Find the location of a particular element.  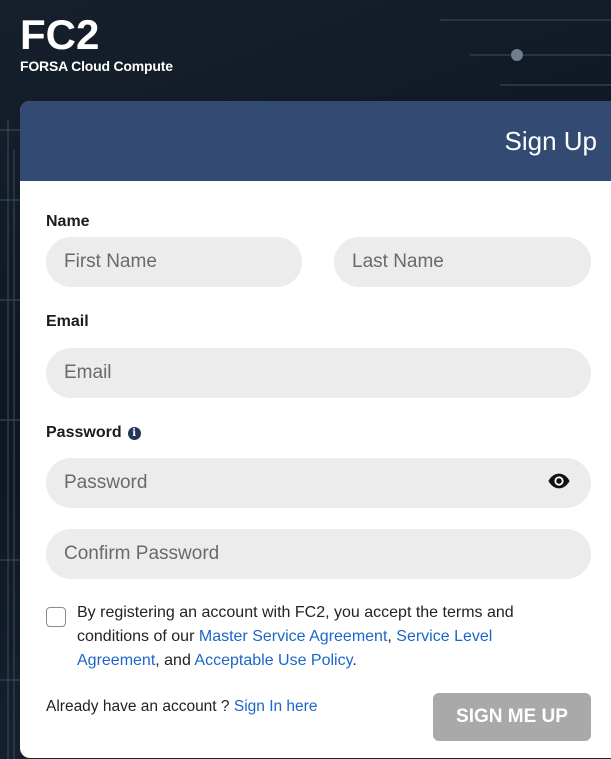

already-have-account: Already have an account ? Sign In here is located at coordinates (181, 707).